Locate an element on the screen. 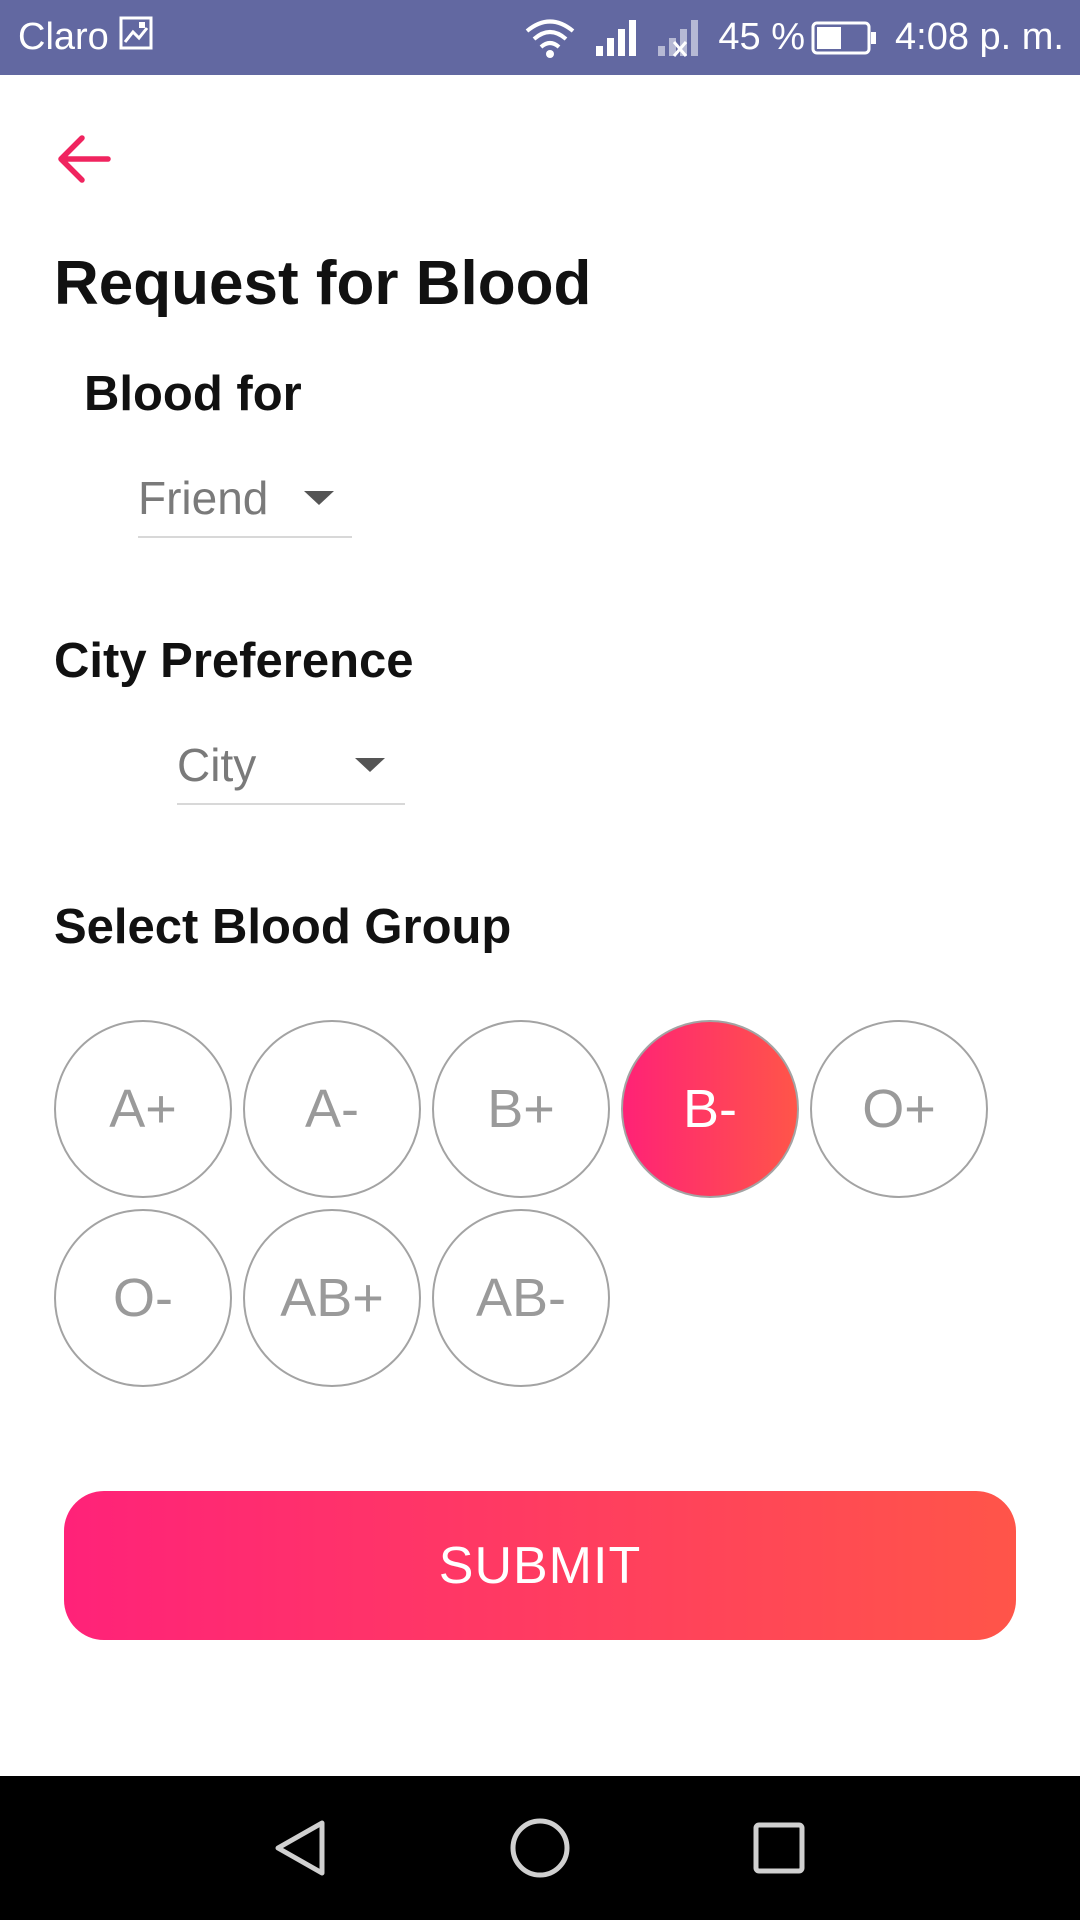 This screenshot has width=1080, height=1920. blood-group-text: O- is located at coordinates (143, 1298).